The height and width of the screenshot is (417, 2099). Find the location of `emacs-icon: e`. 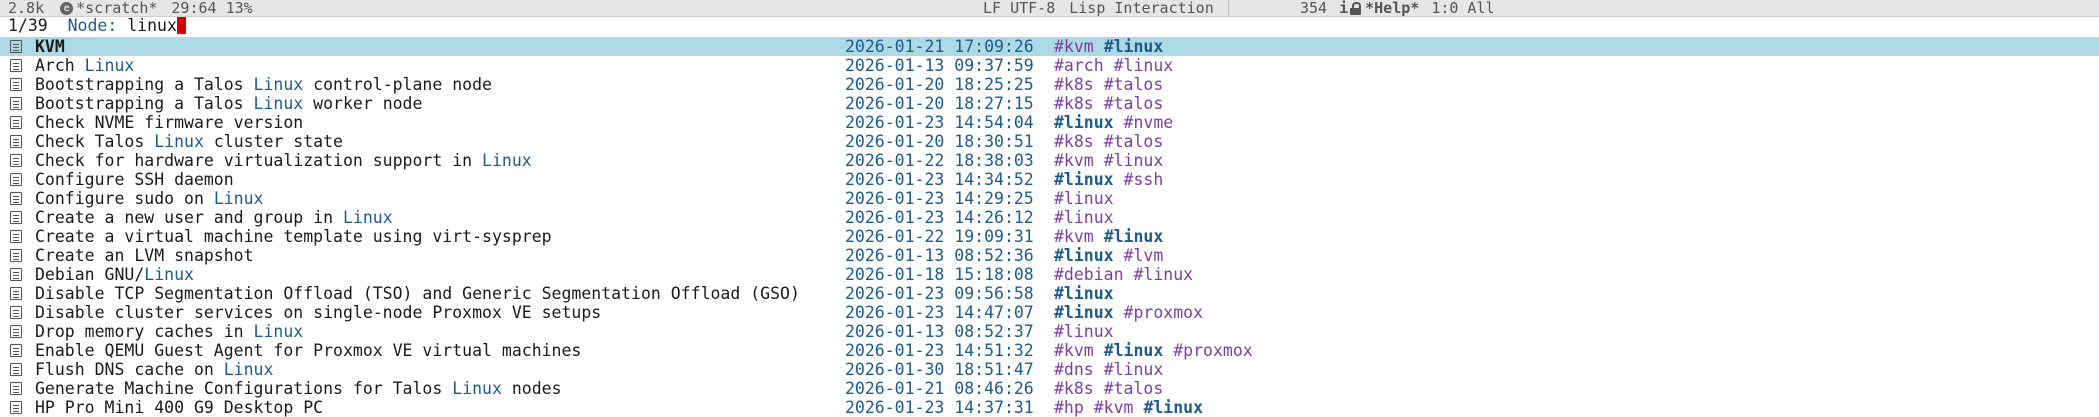

emacs-icon: e is located at coordinates (67, 8).